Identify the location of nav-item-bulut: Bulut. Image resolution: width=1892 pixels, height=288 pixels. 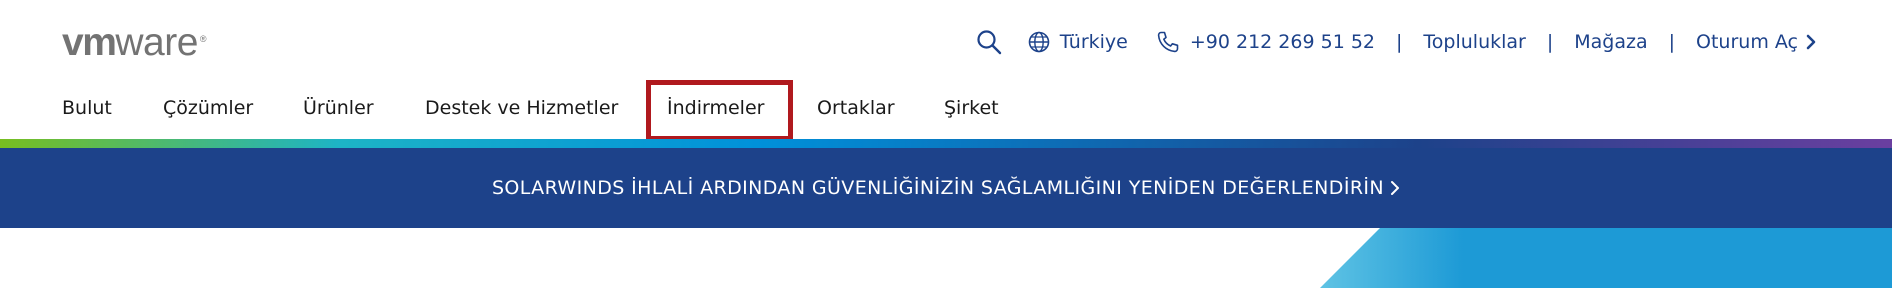
(87, 111).